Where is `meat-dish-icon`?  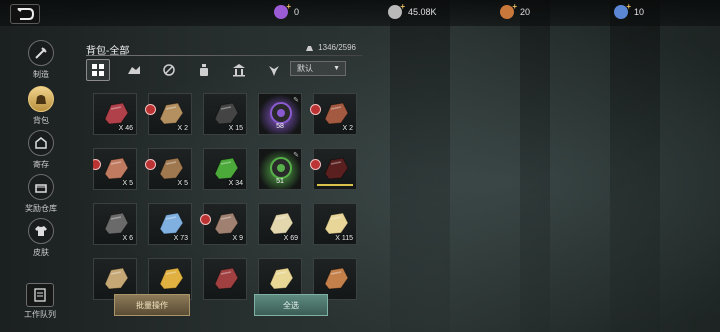 meat-dish-icon is located at coordinates (226, 278).